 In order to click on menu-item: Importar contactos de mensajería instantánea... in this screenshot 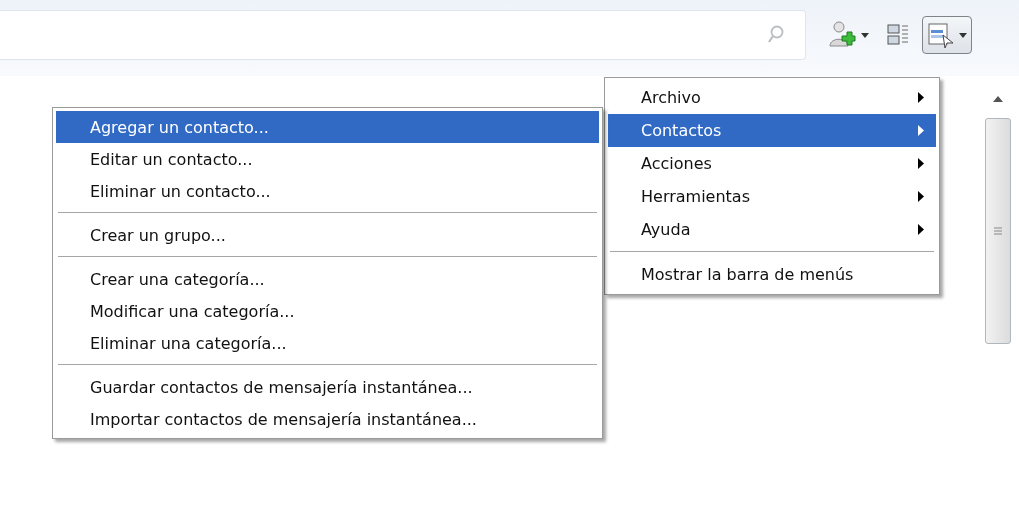, I will do `click(327, 419)`.